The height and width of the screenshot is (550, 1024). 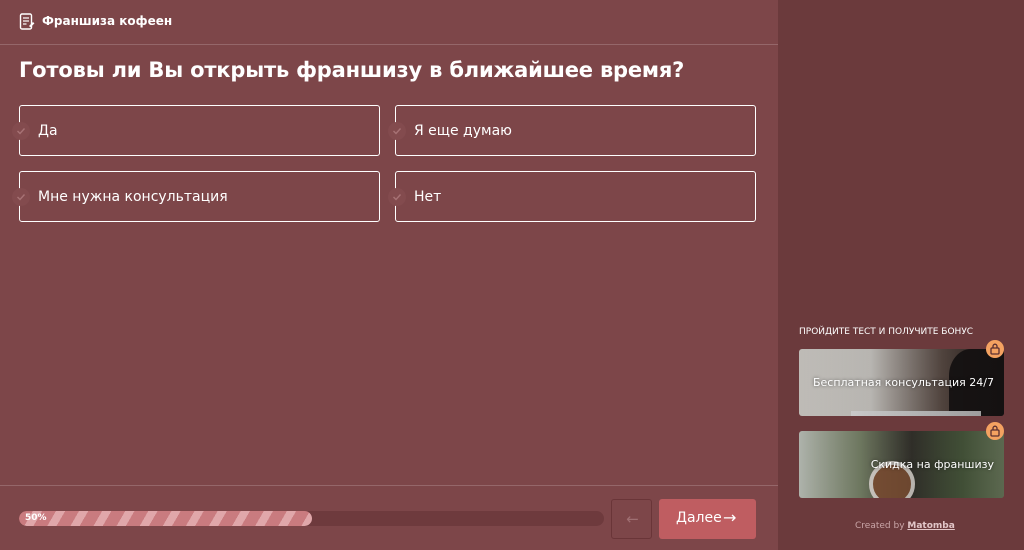 What do you see at coordinates (463, 131) in the screenshot?
I see `answer-option-label: Я еще думаю` at bounding box center [463, 131].